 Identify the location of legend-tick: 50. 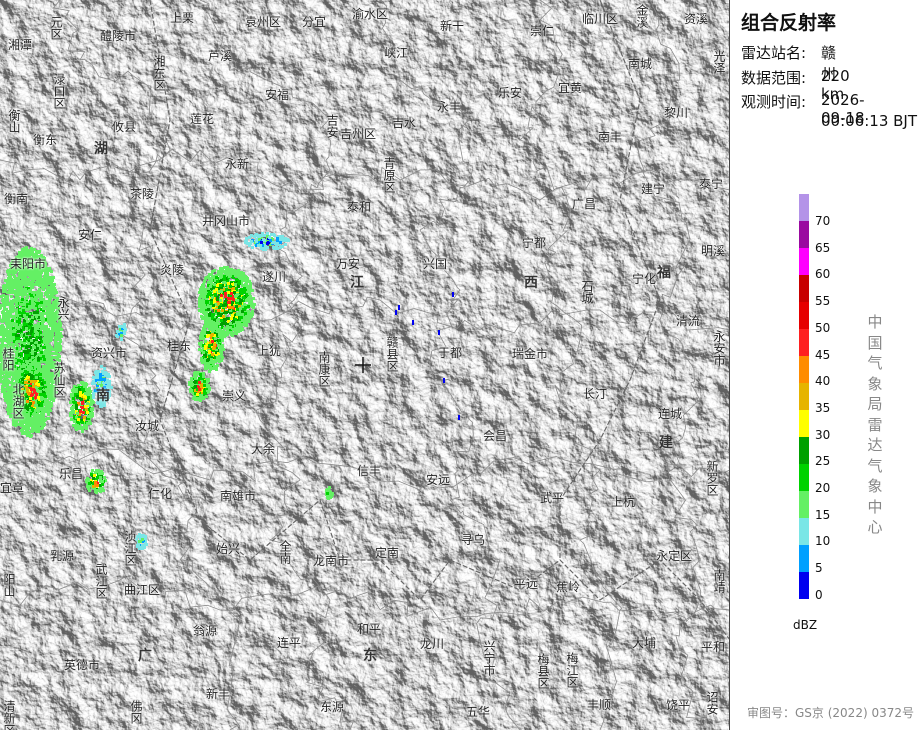
(823, 327).